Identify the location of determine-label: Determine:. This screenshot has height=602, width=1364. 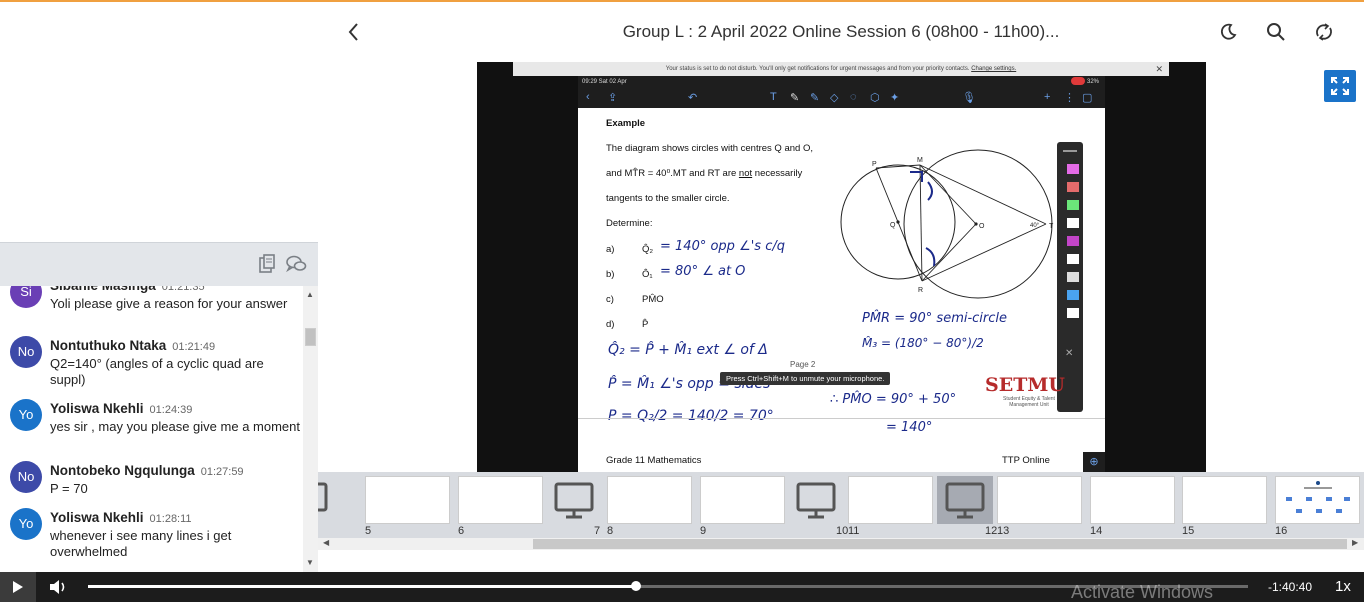
(629, 223).